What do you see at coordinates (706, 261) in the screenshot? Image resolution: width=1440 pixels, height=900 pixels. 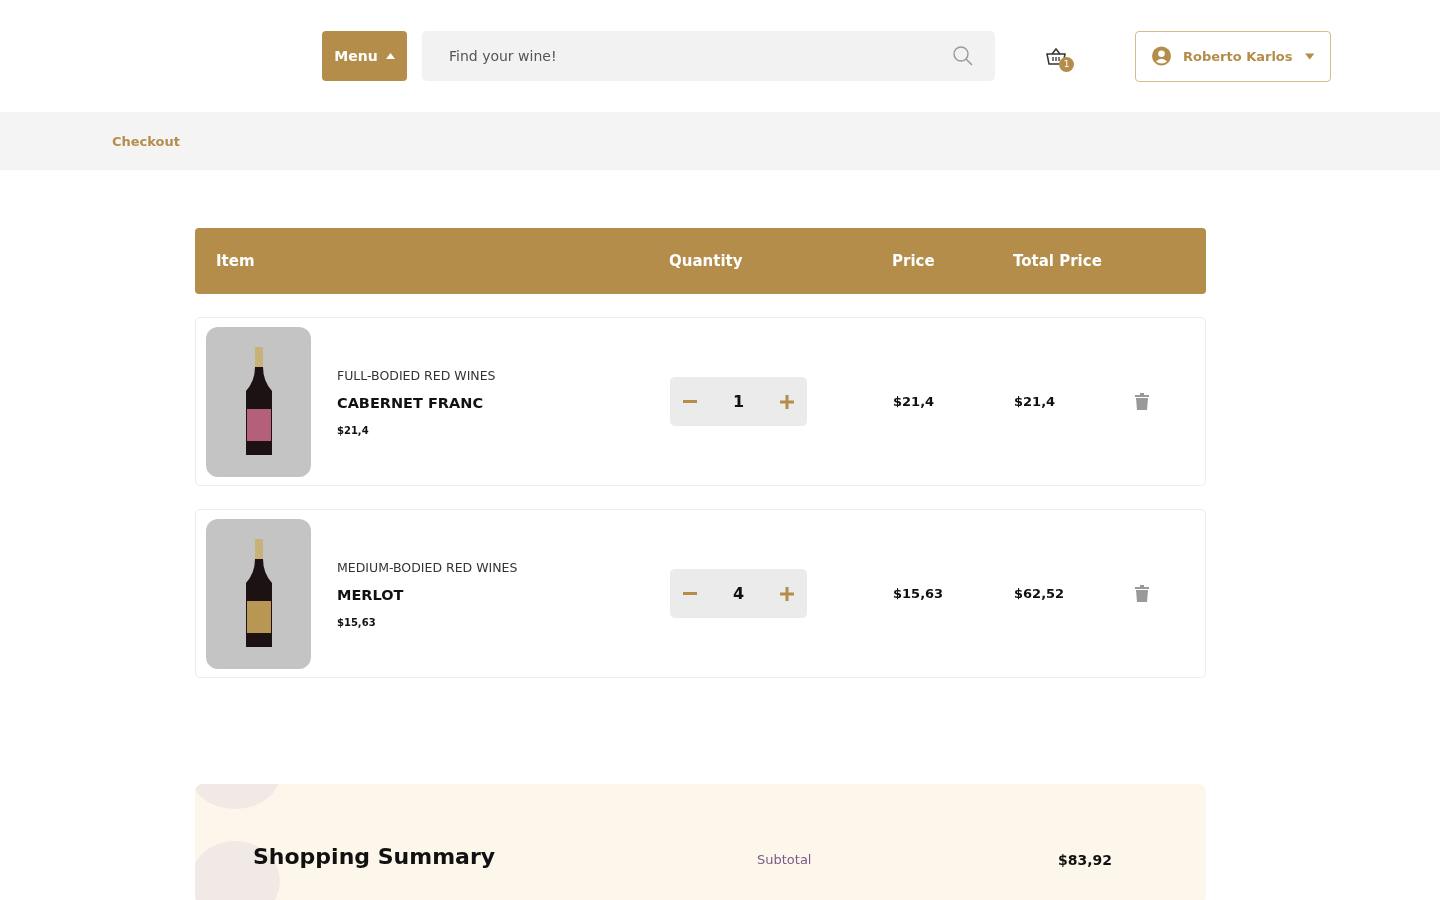 I see `column-header: Quantity` at bounding box center [706, 261].